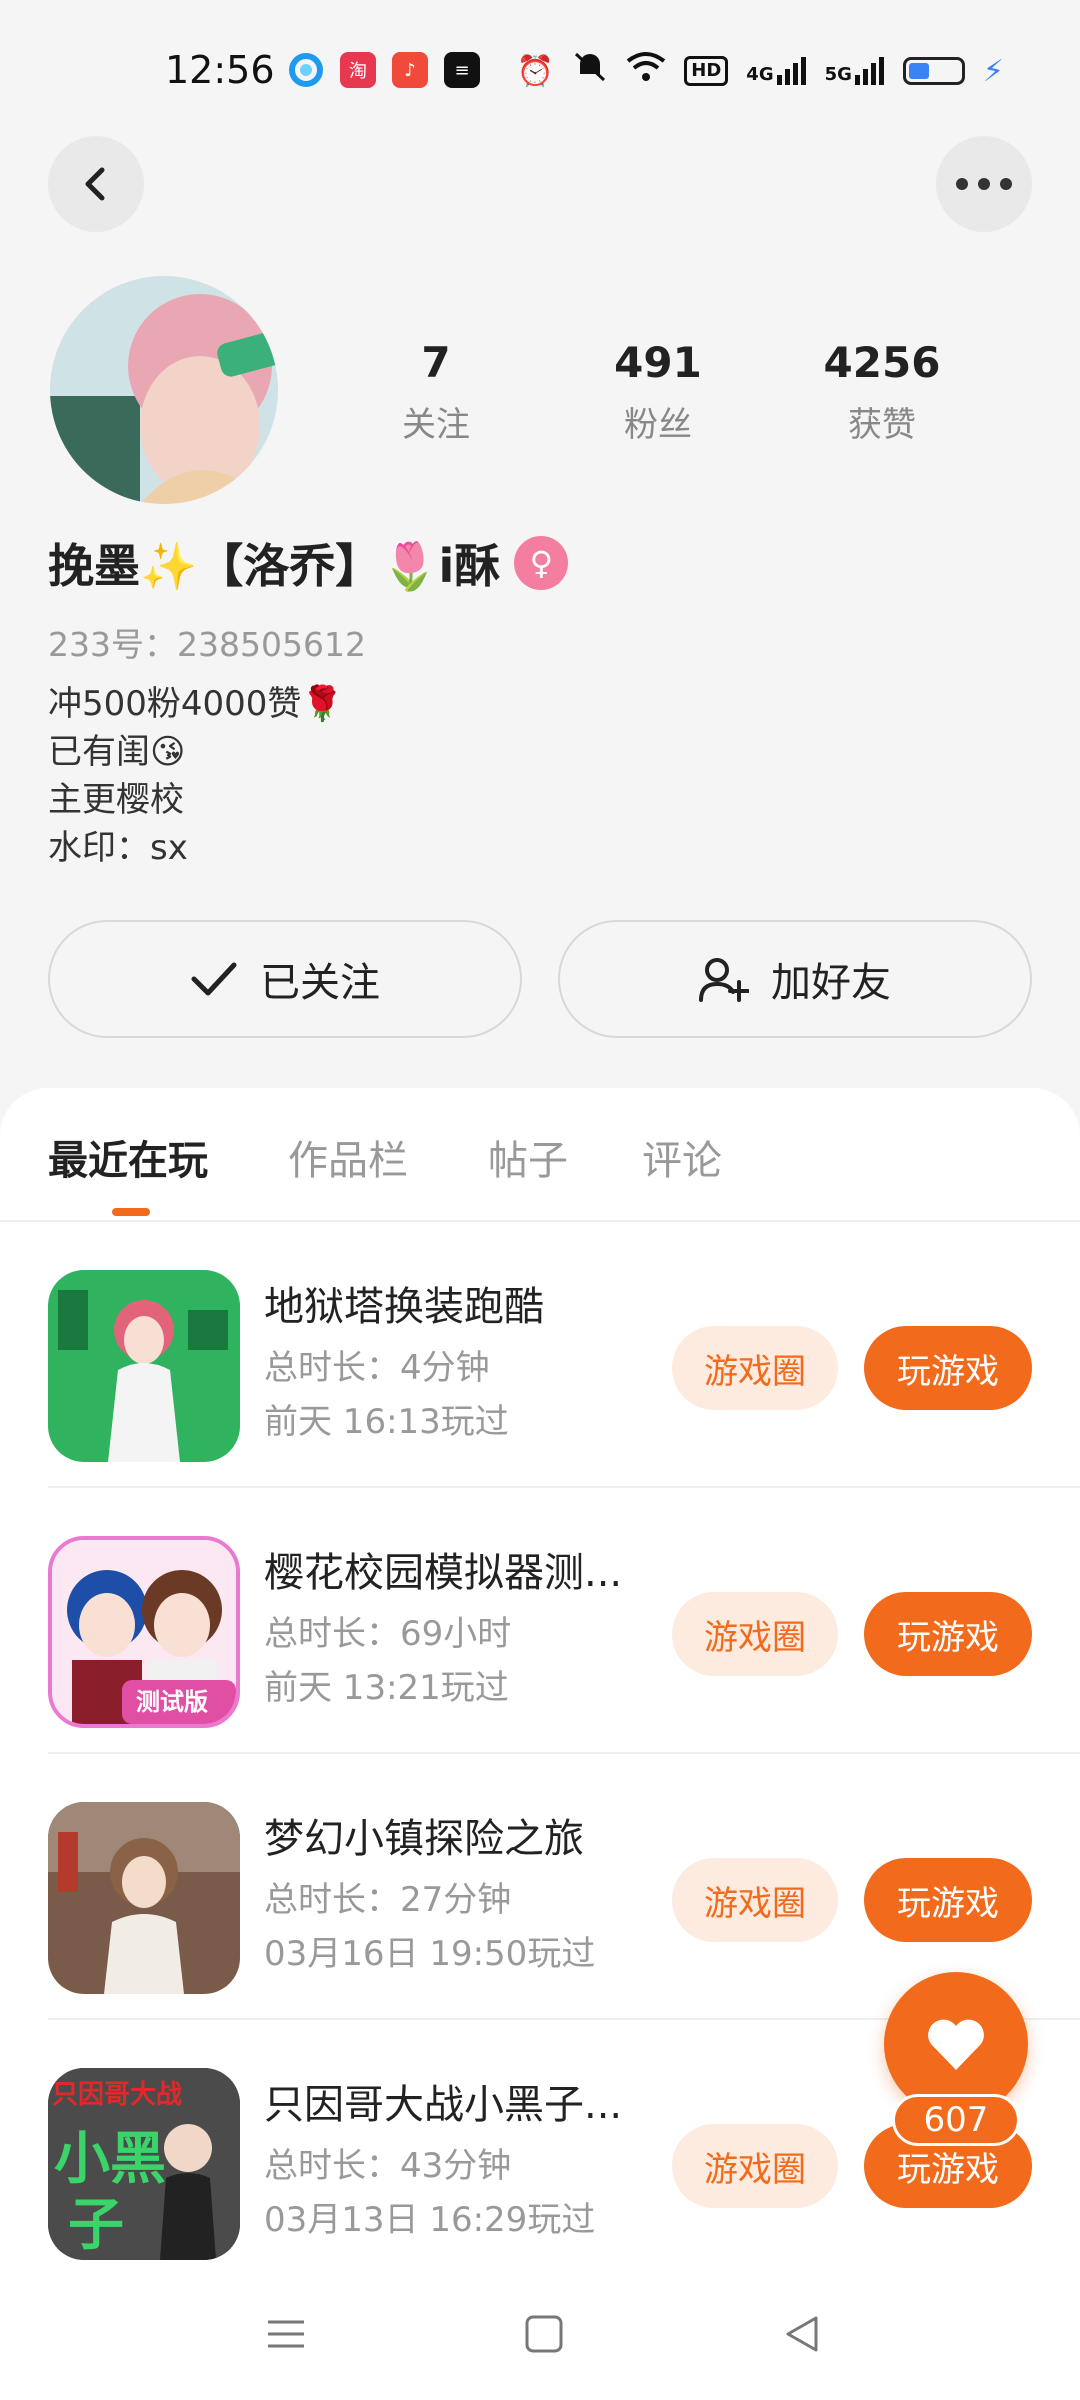 This screenshot has width=1080, height=2400. What do you see at coordinates (855, 71) in the screenshot?
I see `5g-signal-icon: 5G` at bounding box center [855, 71].